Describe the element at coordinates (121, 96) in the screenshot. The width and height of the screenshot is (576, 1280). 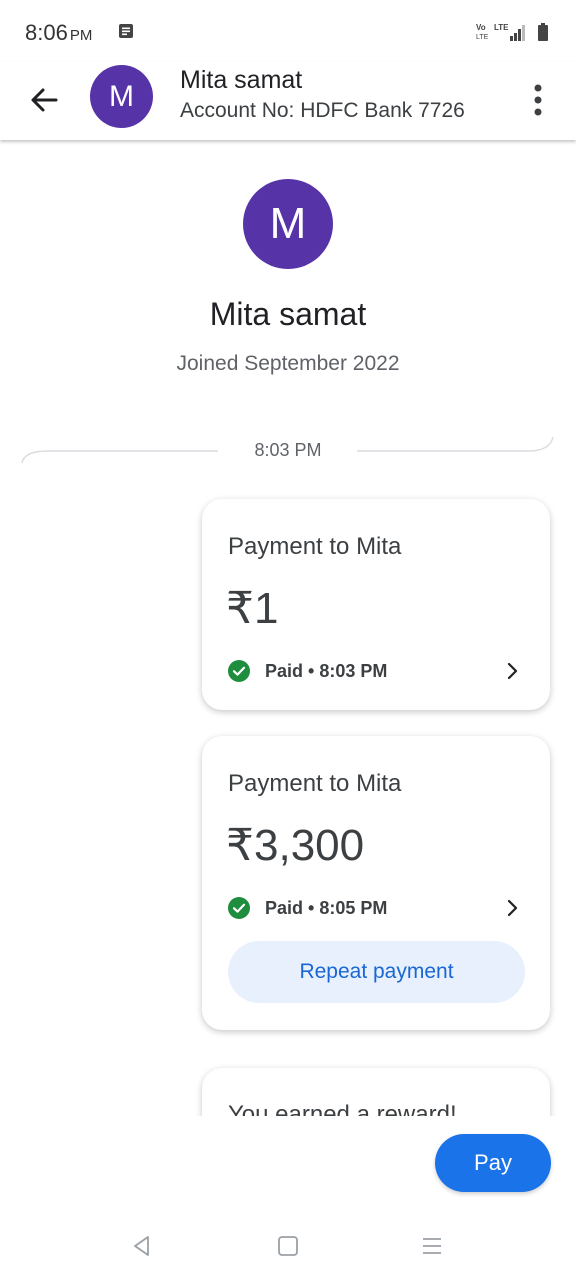
I see `header-avatar: M` at that location.